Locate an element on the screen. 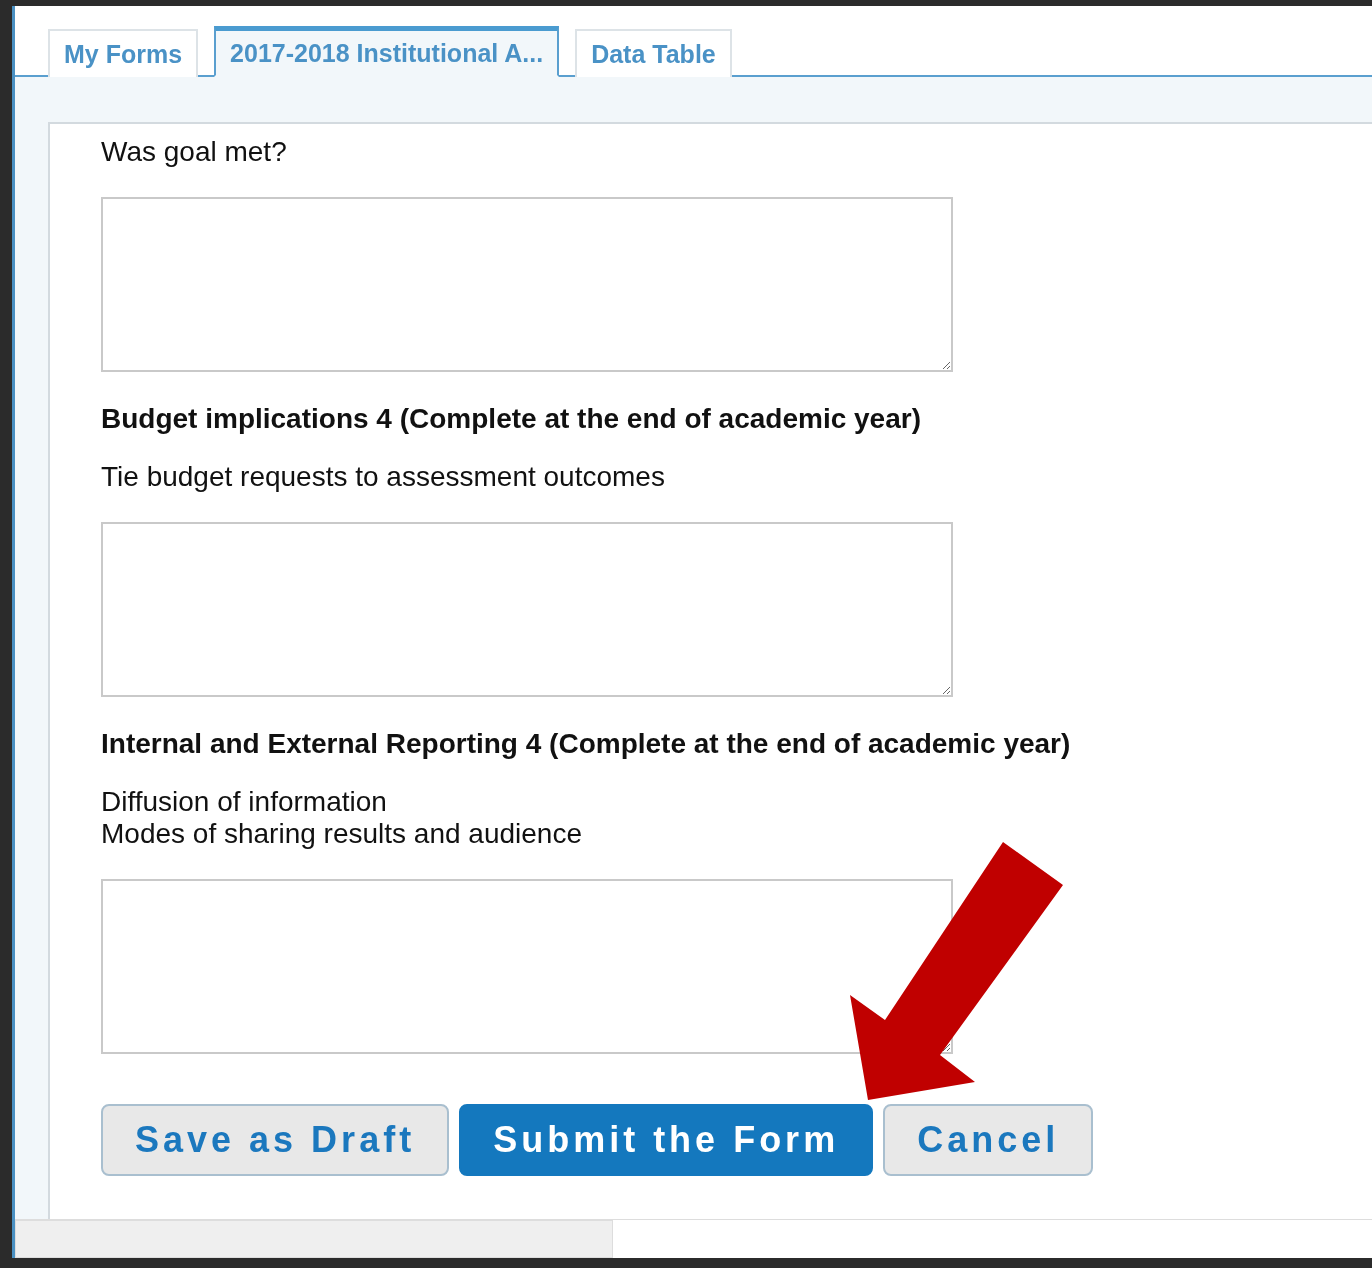  section-heading: Budget implications 4 (Complete at the end of academic year) is located at coordinates (511, 419).